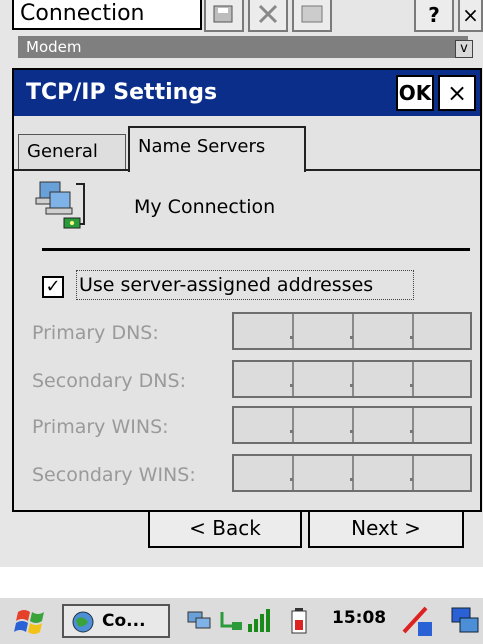 This screenshot has width=483, height=644. Describe the element at coordinates (352, 379) in the screenshot. I see `secondary-dns-input` at that location.